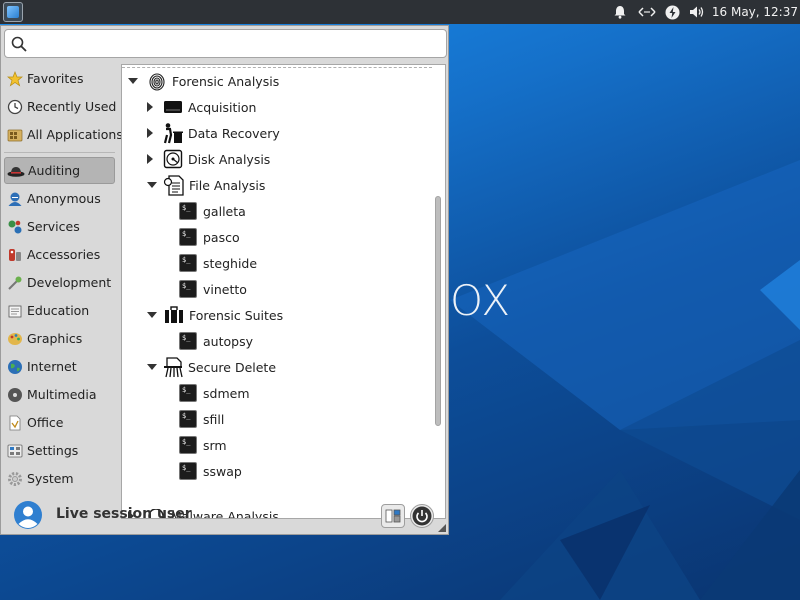 Image resolution: width=800 pixels, height=600 pixels. What do you see at coordinates (15, 367) in the screenshot?
I see `globe-icon` at bounding box center [15, 367].